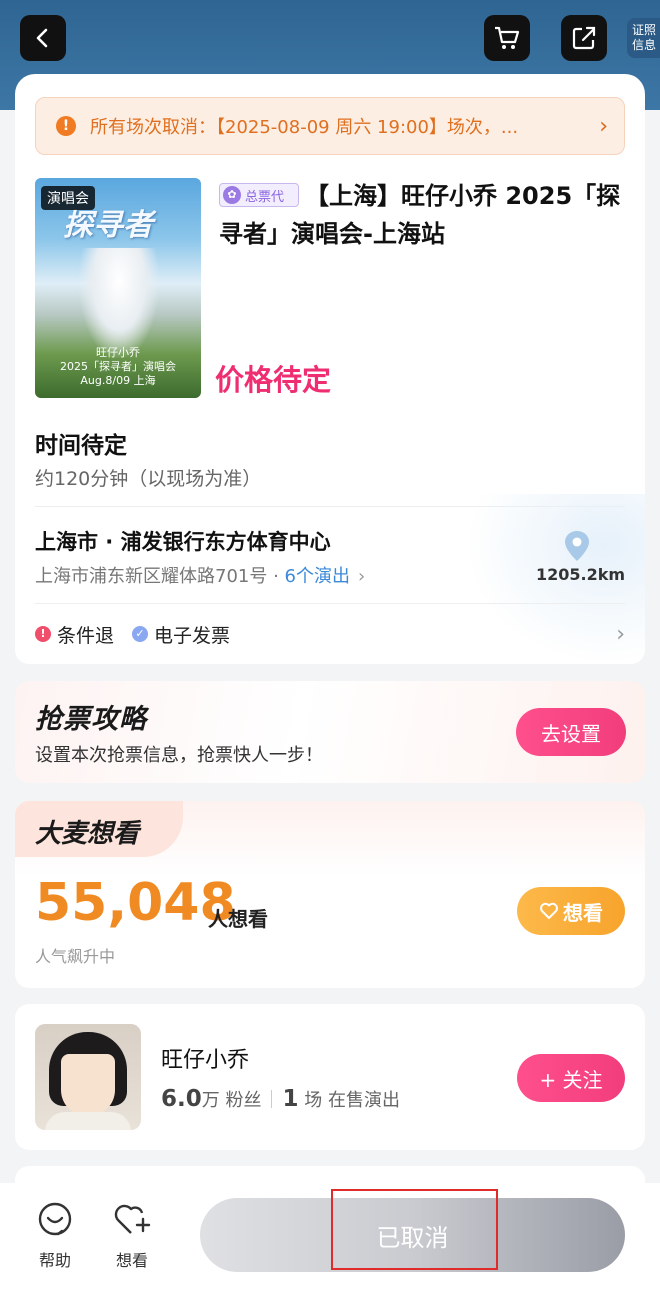 The width and height of the screenshot is (660, 1292). What do you see at coordinates (87, 834) in the screenshot?
I see `want-tag-label: 大麦想看` at bounding box center [87, 834].